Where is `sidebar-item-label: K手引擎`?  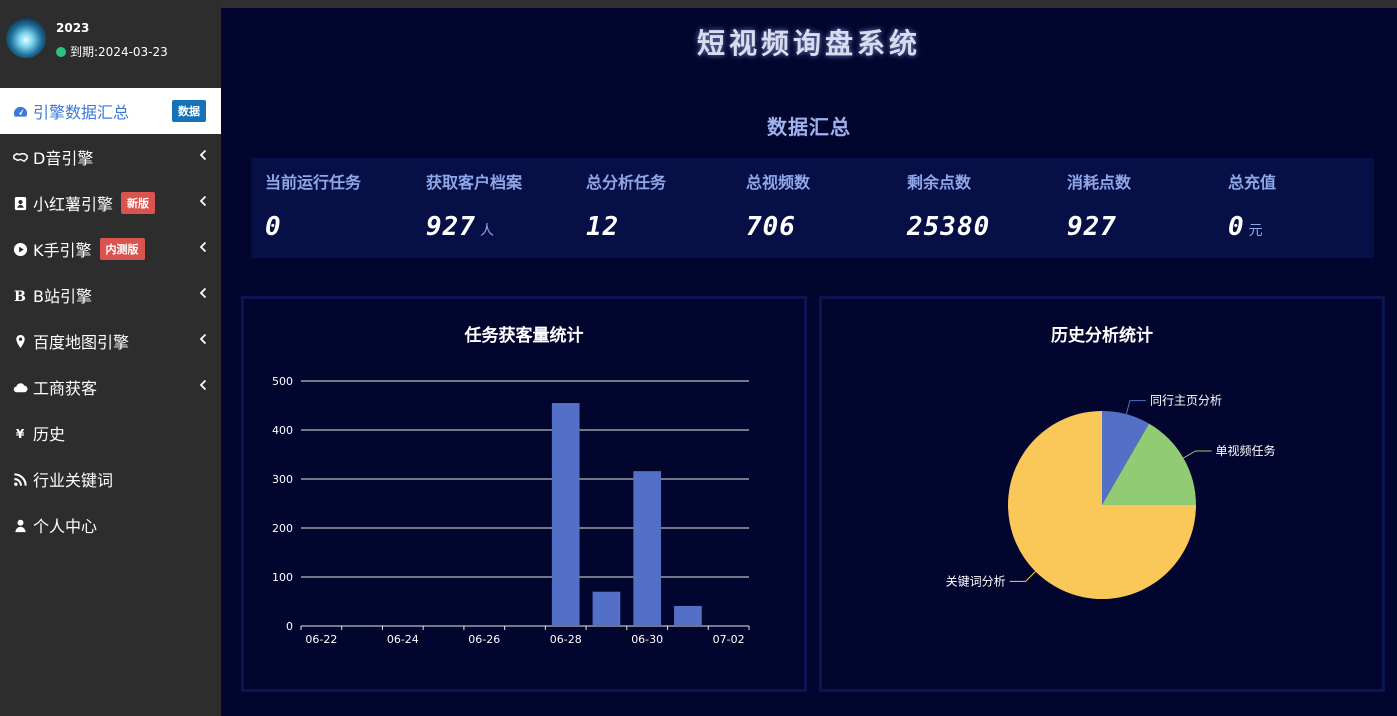 sidebar-item-label: K手引擎 is located at coordinates (62, 250).